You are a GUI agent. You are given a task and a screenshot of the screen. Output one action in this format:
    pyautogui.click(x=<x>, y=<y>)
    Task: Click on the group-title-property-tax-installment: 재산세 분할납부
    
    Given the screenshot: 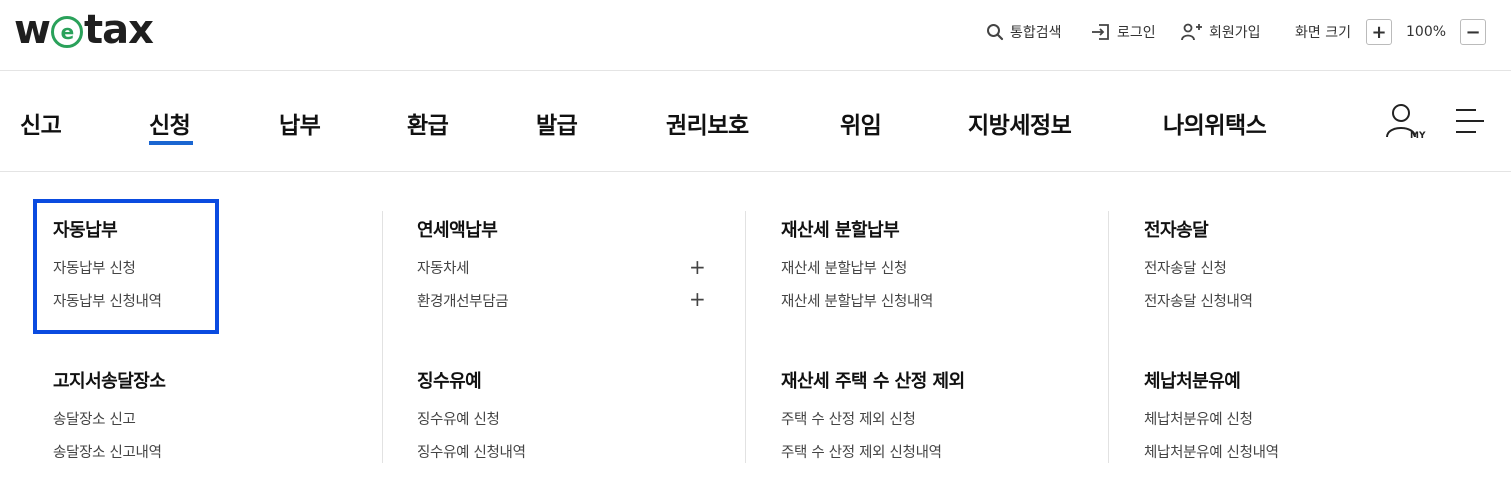 What is the action you would take?
    pyautogui.click(x=840, y=229)
    